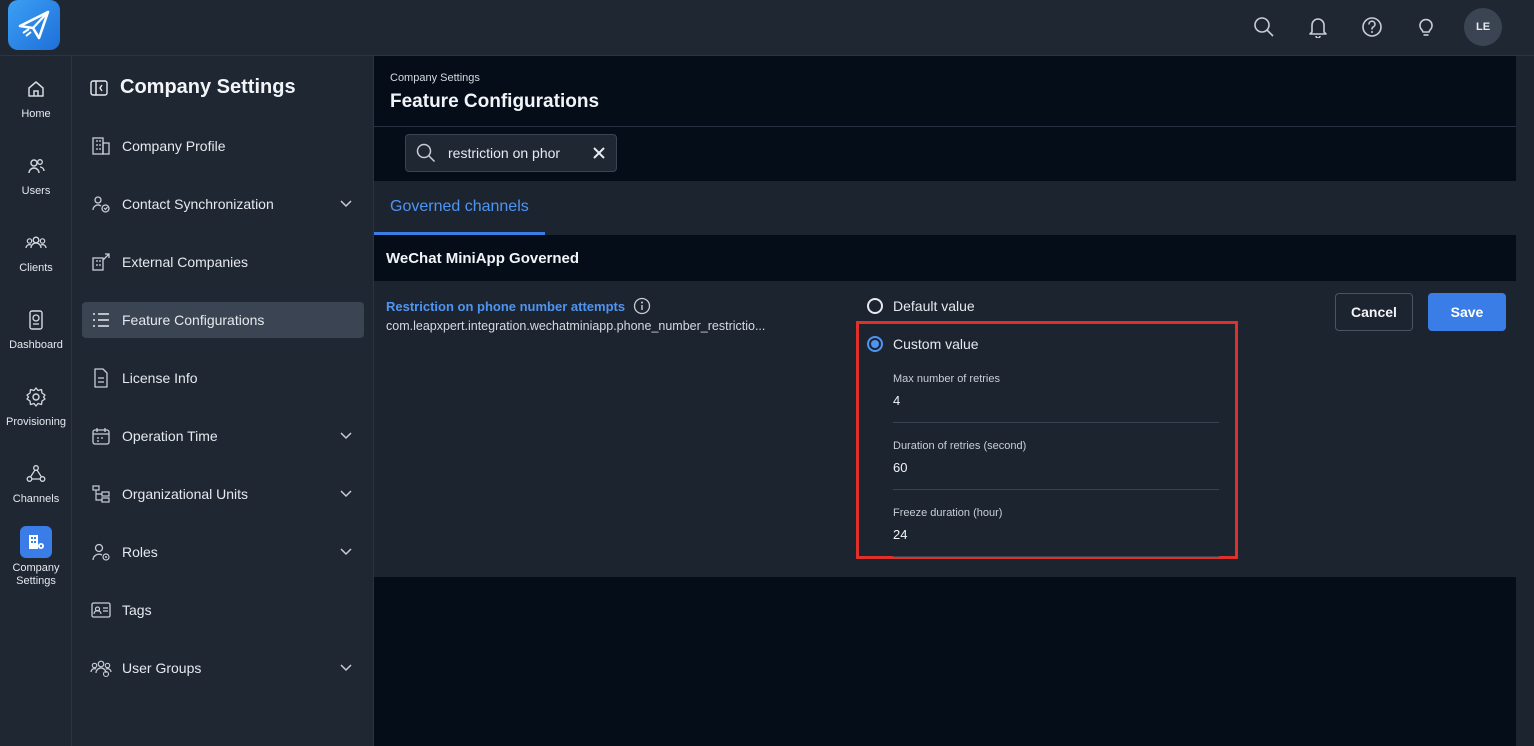 This screenshot has height=746, width=1534. What do you see at coordinates (101, 436) in the screenshot?
I see `calendar-icon` at bounding box center [101, 436].